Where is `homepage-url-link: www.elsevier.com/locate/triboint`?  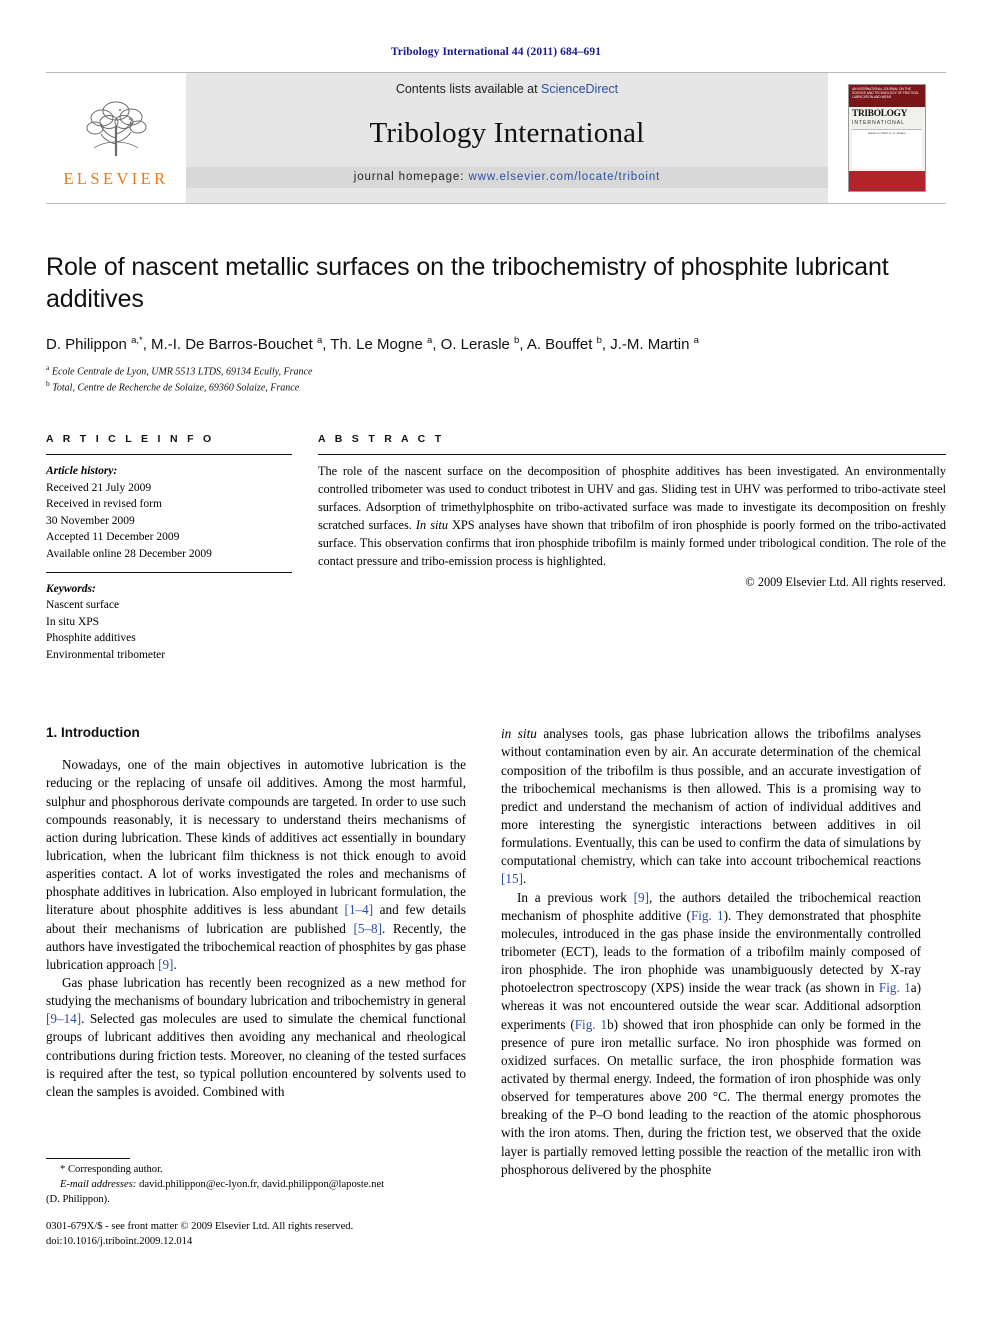 homepage-url-link: www.elsevier.com/locate/triboint is located at coordinates (564, 177).